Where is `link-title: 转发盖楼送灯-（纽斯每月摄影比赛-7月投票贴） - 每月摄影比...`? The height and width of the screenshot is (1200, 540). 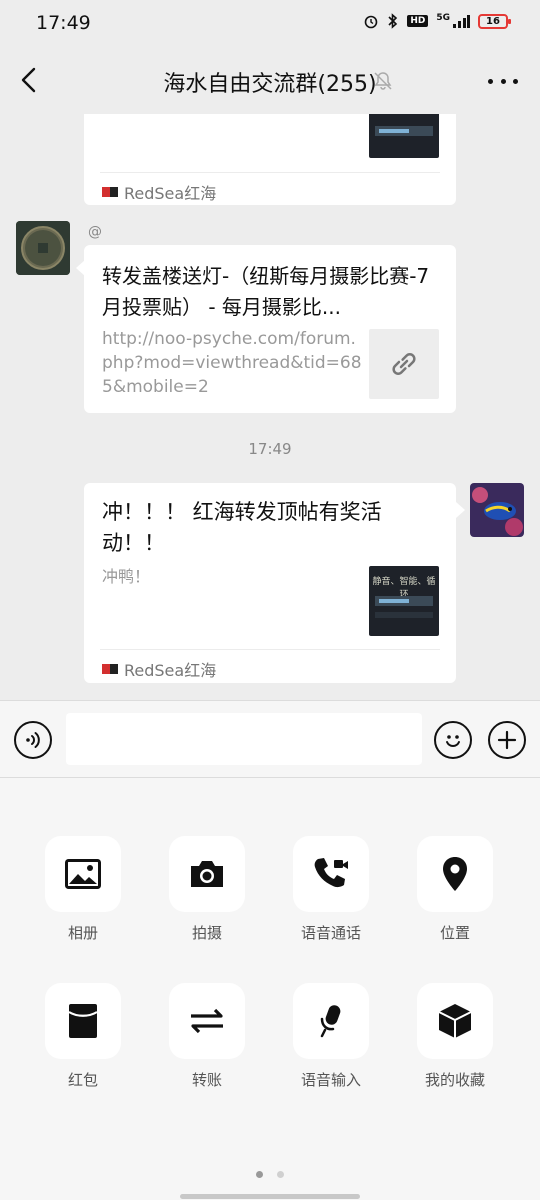 link-title: 转发盖楼送灯-（纽斯每月摄影比赛-7月投票贴） - 每月摄影比... is located at coordinates (266, 291).